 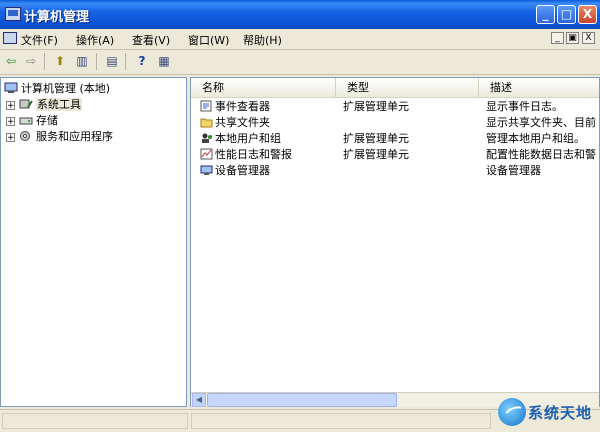 I want to click on watermark-logo-icon, so click(x=512, y=412).